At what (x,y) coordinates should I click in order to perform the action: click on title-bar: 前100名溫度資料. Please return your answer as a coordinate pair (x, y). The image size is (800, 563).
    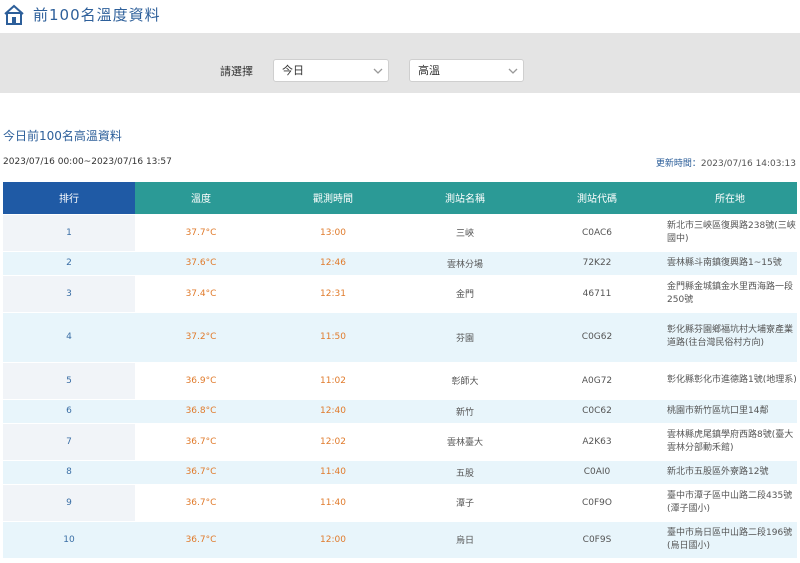
    Looking at the image, I should click on (400, 15).